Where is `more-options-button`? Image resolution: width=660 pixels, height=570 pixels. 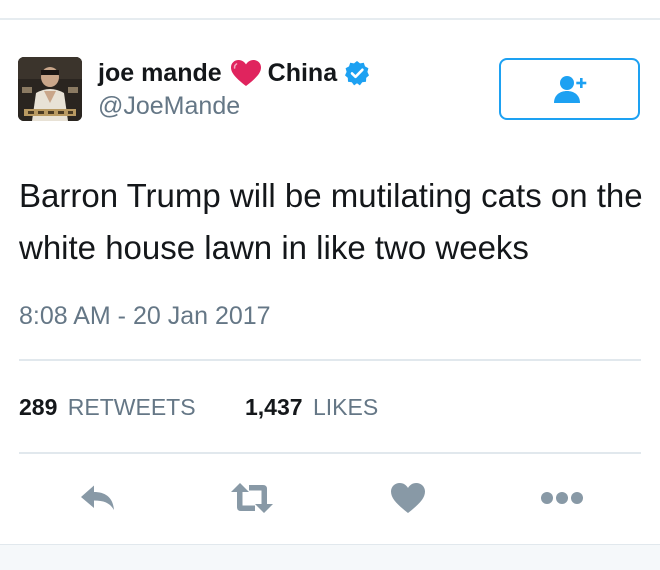 more-options-button is located at coordinates (562, 498).